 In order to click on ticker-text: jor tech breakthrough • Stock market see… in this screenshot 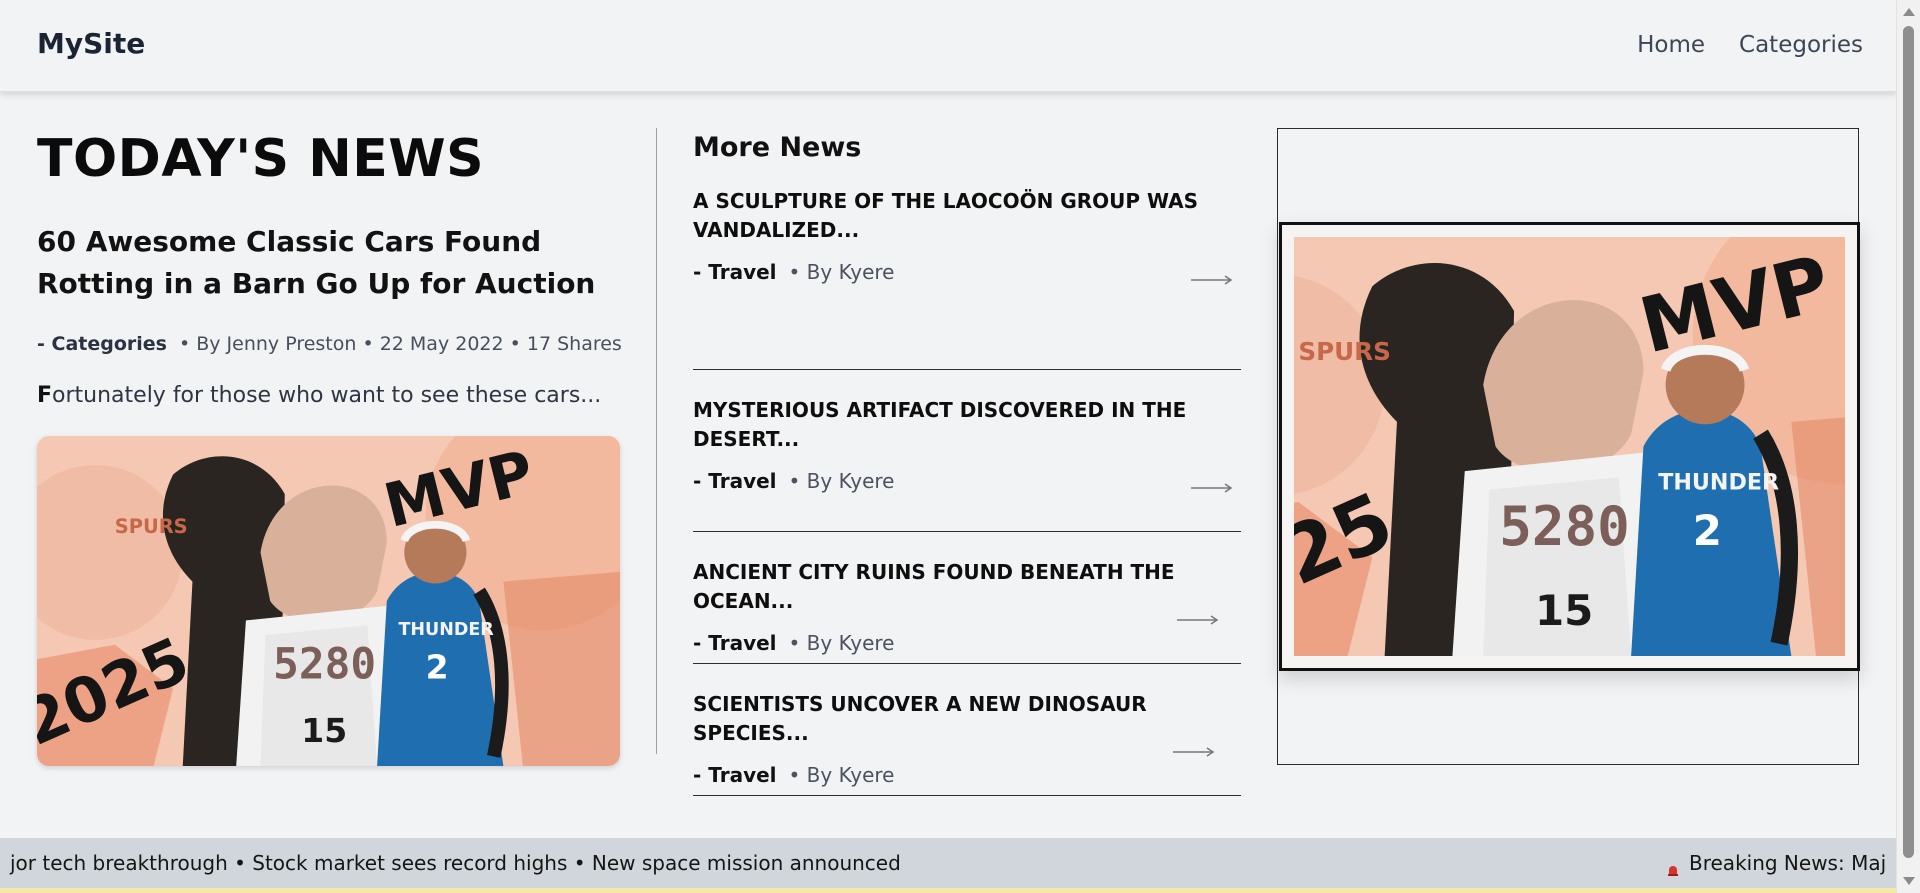, I will do `click(455, 863)`.